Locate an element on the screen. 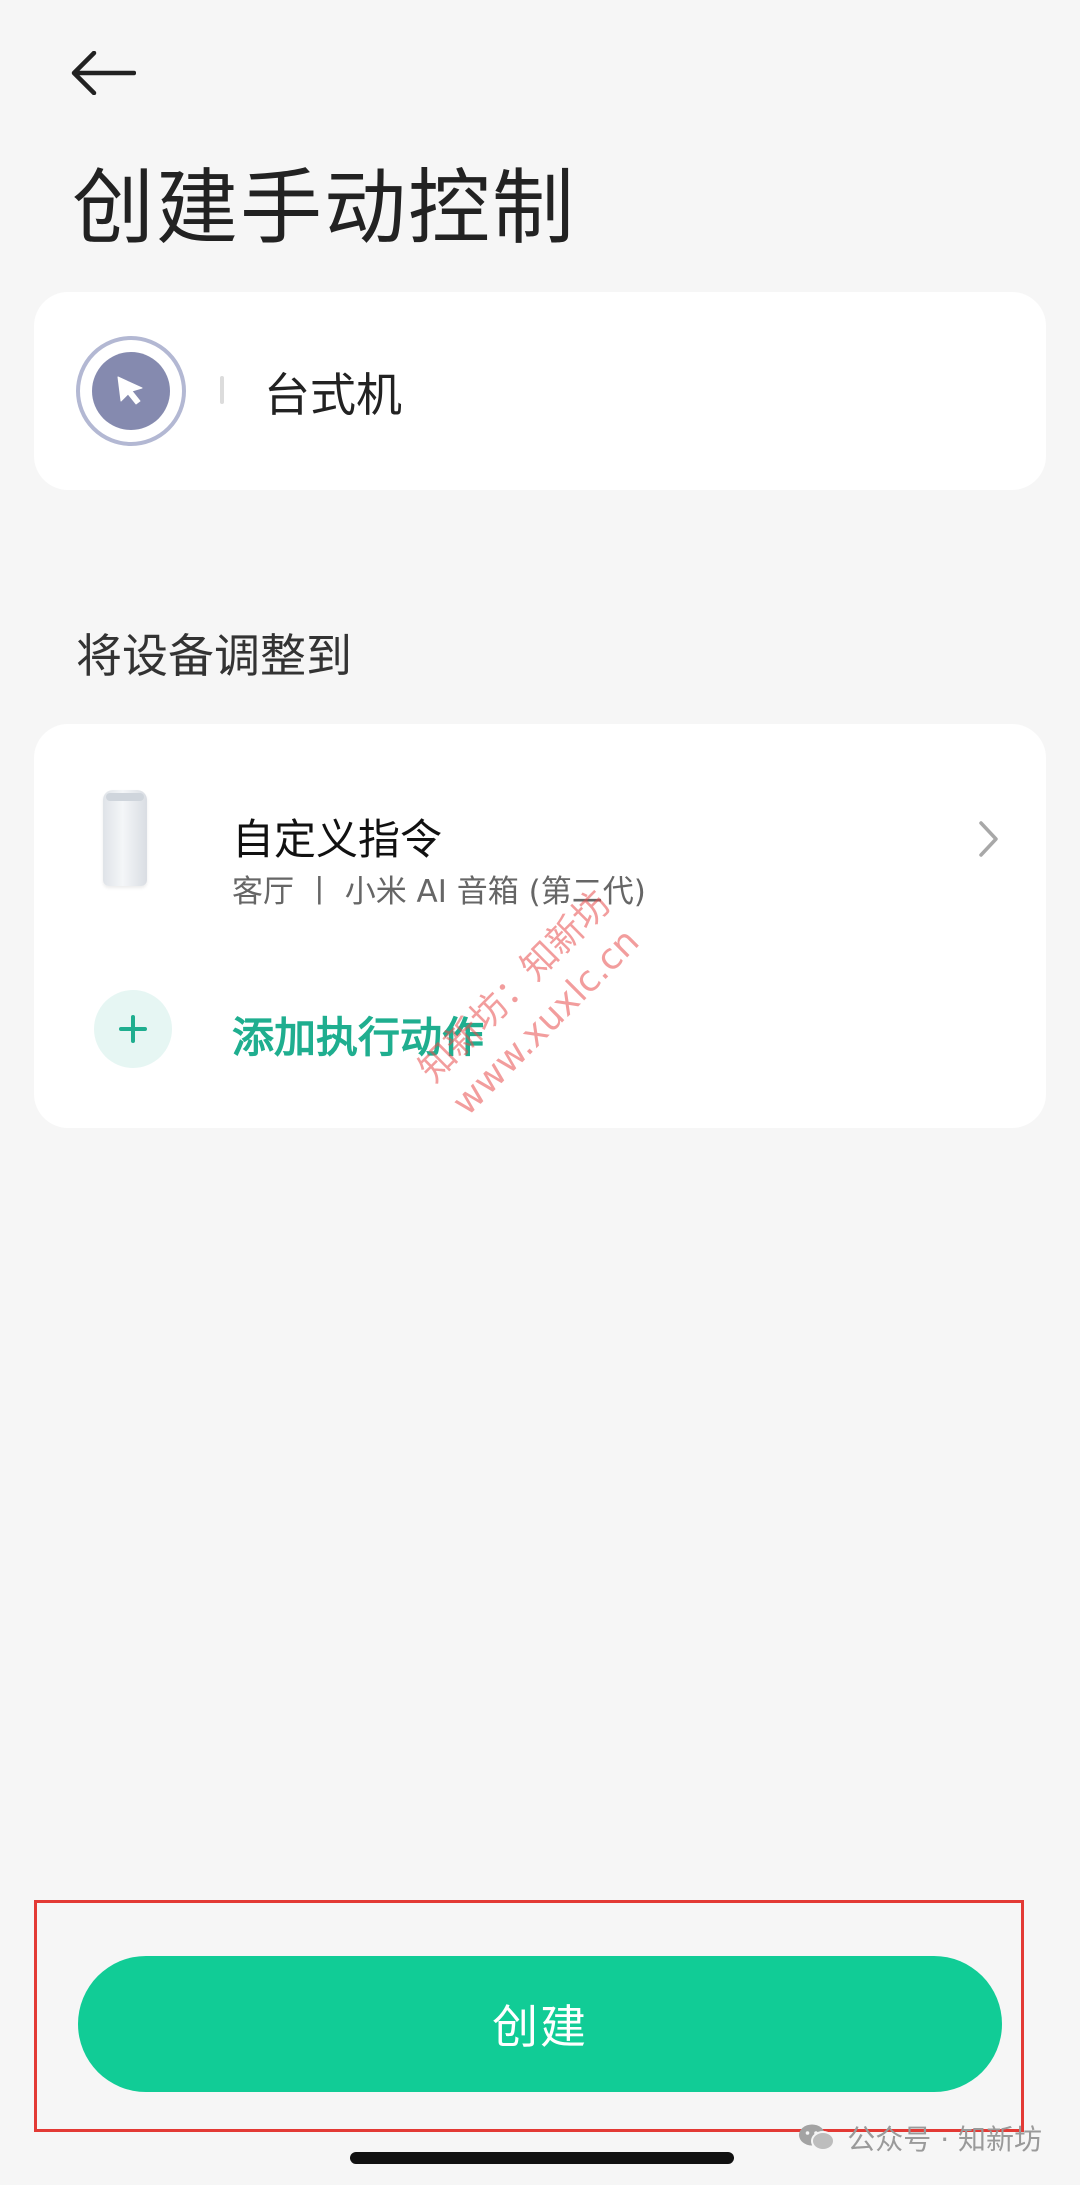  source-tag: 公众号 · 知新坊 is located at coordinates (919, 2138).